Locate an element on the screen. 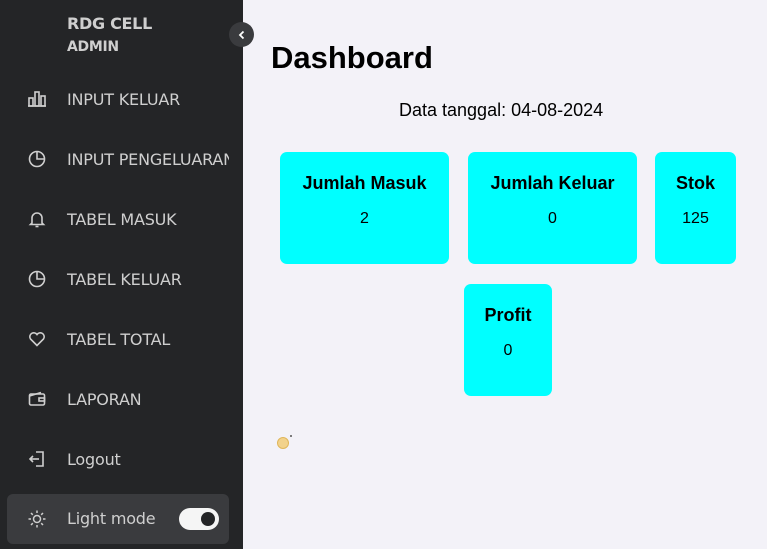 The image size is (767, 549). card-value: 125 is located at coordinates (695, 218).